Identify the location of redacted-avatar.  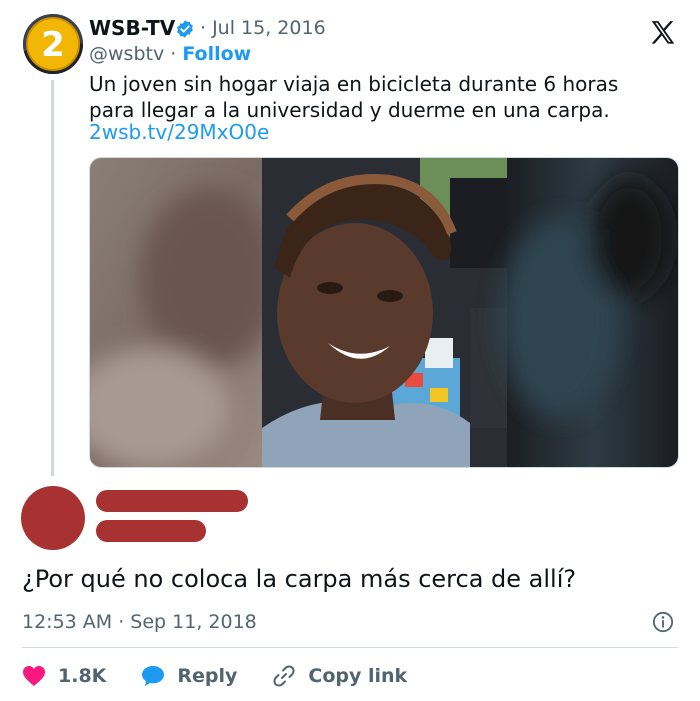
(53, 518).